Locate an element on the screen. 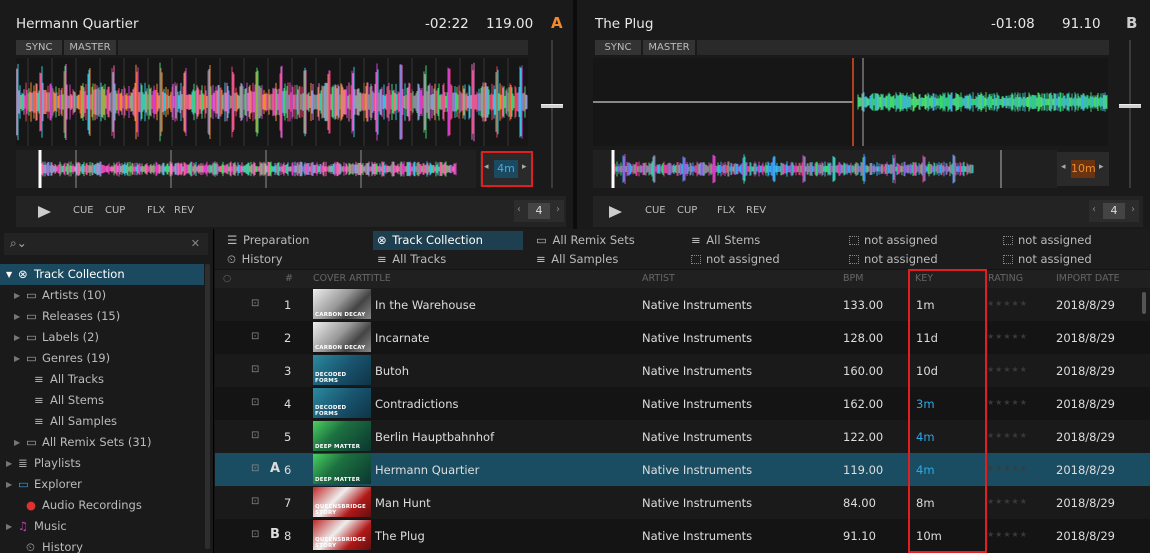 The width and height of the screenshot is (1150, 553). deck-b-waveform is located at coordinates (850, 102).